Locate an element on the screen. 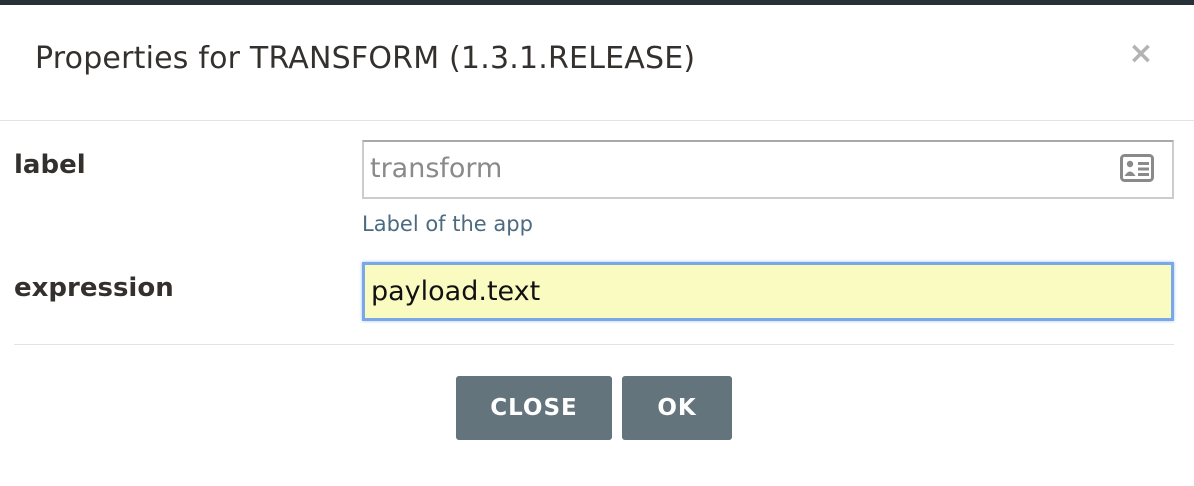  dialog-title: Properties for TRANSFORM (1.3.1.RELEASE) is located at coordinates (365, 58).